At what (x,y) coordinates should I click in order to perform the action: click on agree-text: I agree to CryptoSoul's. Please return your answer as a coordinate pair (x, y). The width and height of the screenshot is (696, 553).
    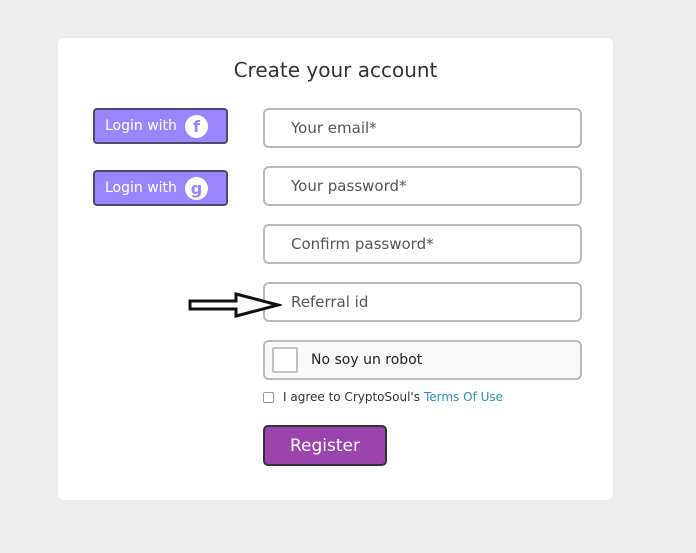
    Looking at the image, I should click on (351, 397).